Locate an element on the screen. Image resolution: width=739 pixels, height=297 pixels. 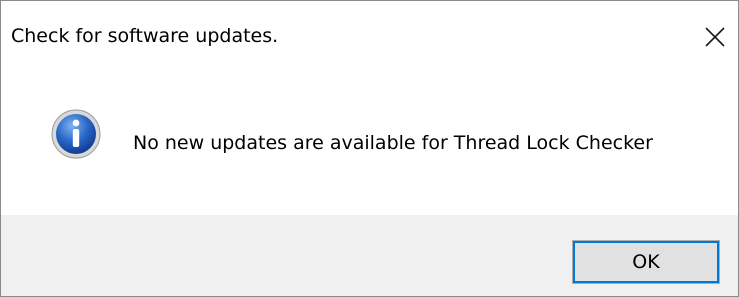
info-icon is located at coordinates (76, 134).